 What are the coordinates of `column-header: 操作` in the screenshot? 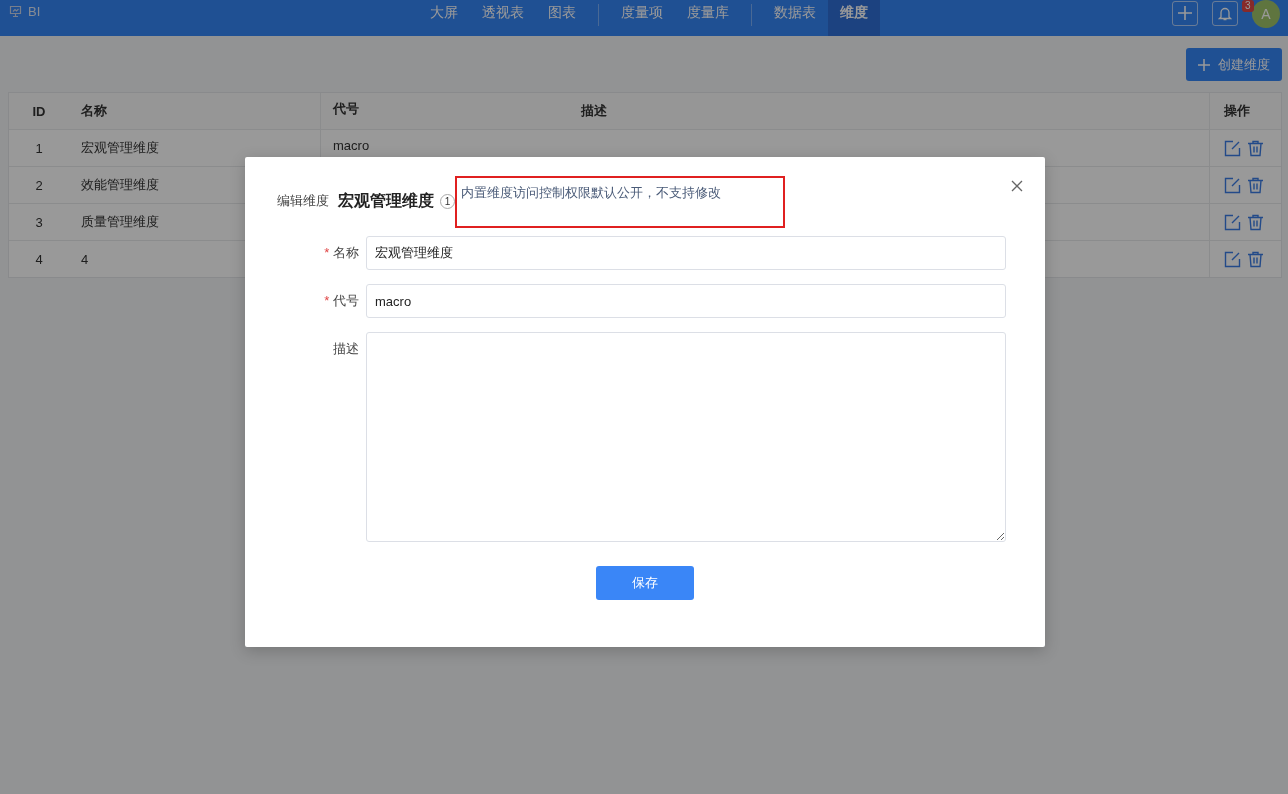 It's located at (1237, 111).